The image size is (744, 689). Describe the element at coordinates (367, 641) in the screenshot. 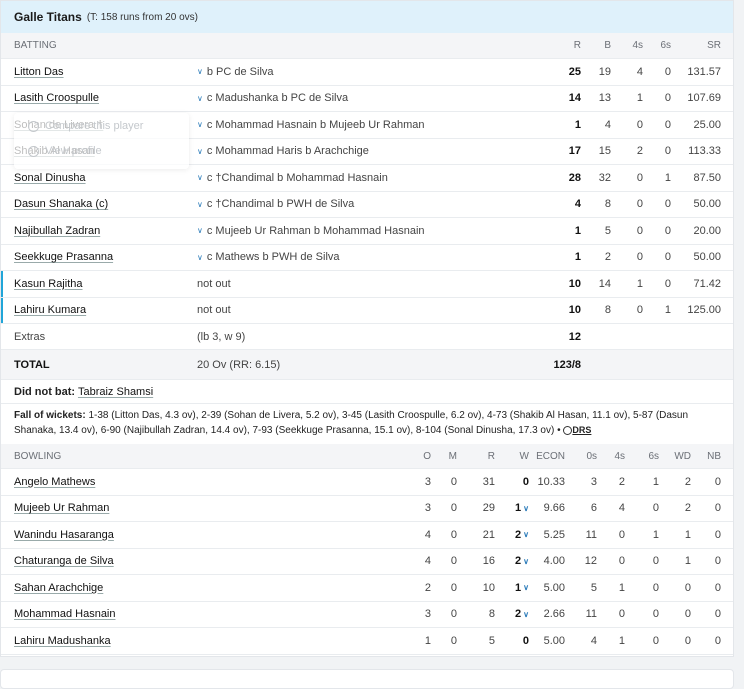

I see `bowler-row: Lahiru Madushanka 1 0 5 0 5.00 4 1 0 0 0` at that location.